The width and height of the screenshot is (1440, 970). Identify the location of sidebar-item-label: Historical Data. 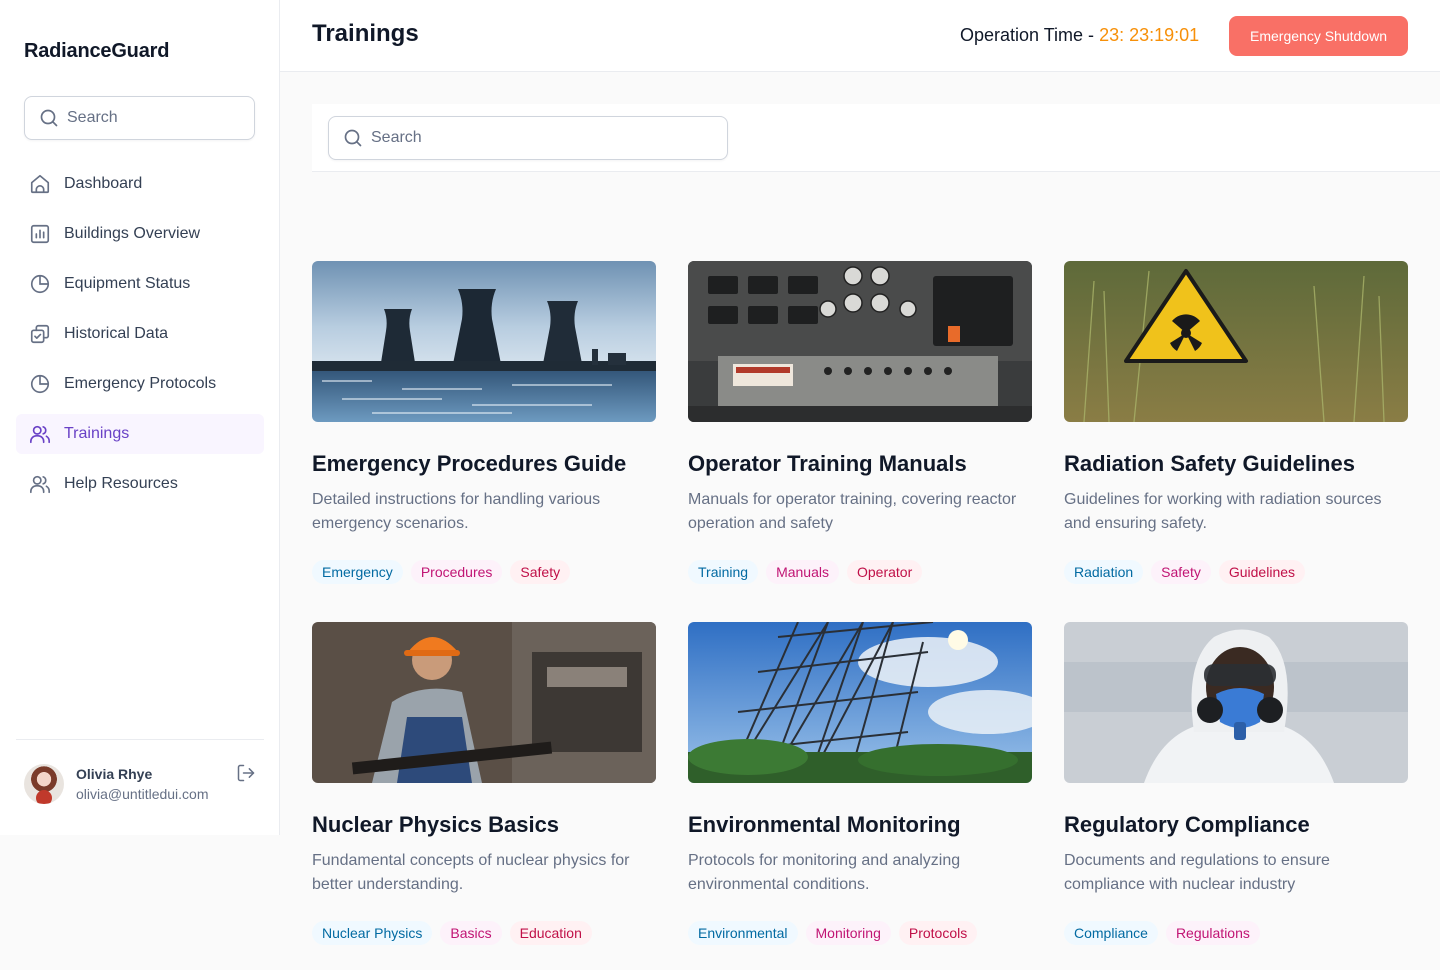
(116, 333).